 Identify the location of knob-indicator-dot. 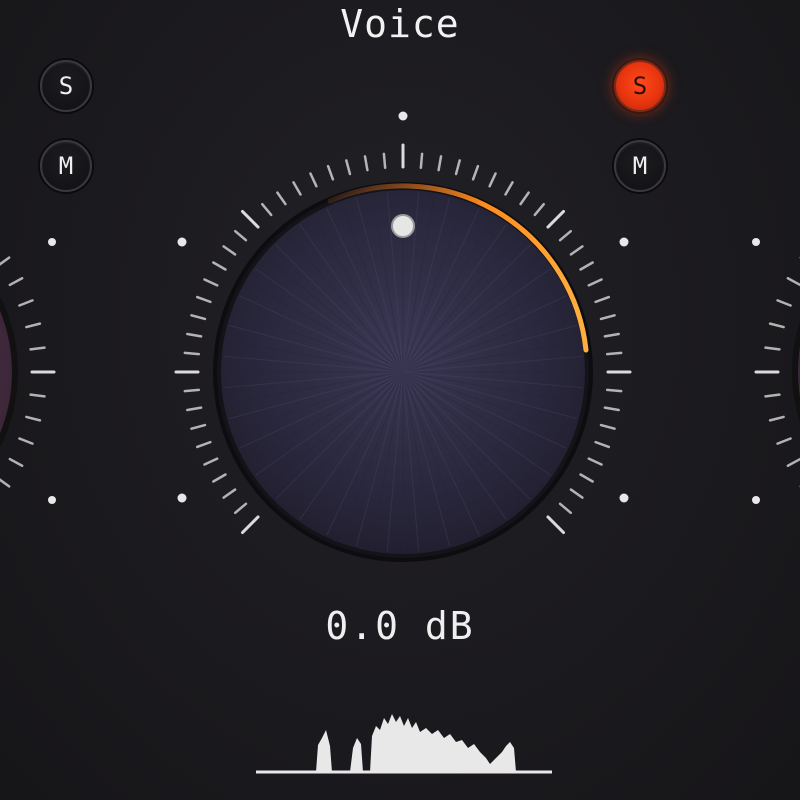
(403, 226).